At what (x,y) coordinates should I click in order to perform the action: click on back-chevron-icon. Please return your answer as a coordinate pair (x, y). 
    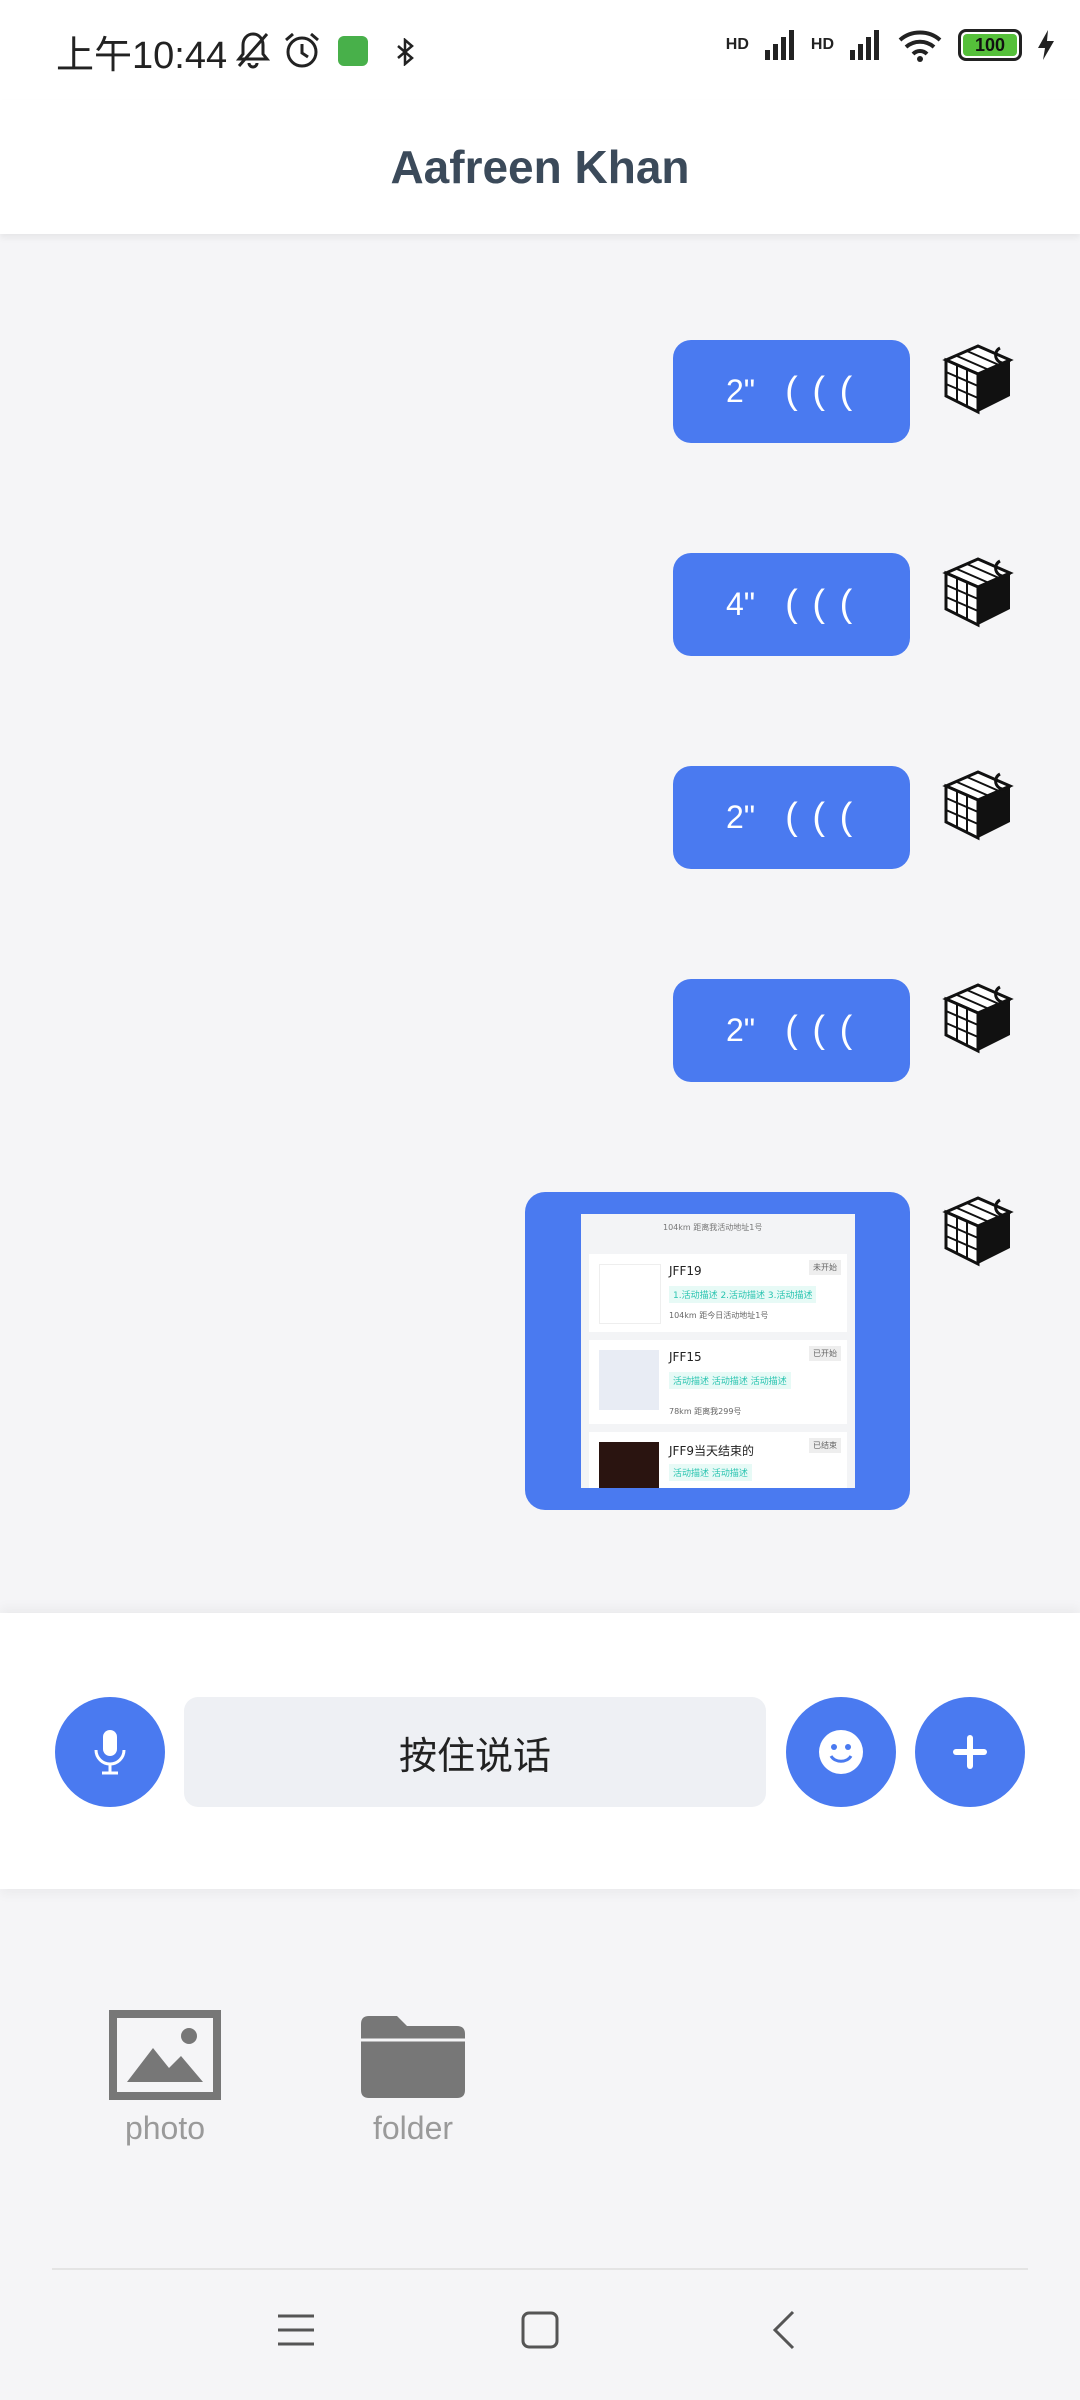
    Looking at the image, I should click on (783, 2330).